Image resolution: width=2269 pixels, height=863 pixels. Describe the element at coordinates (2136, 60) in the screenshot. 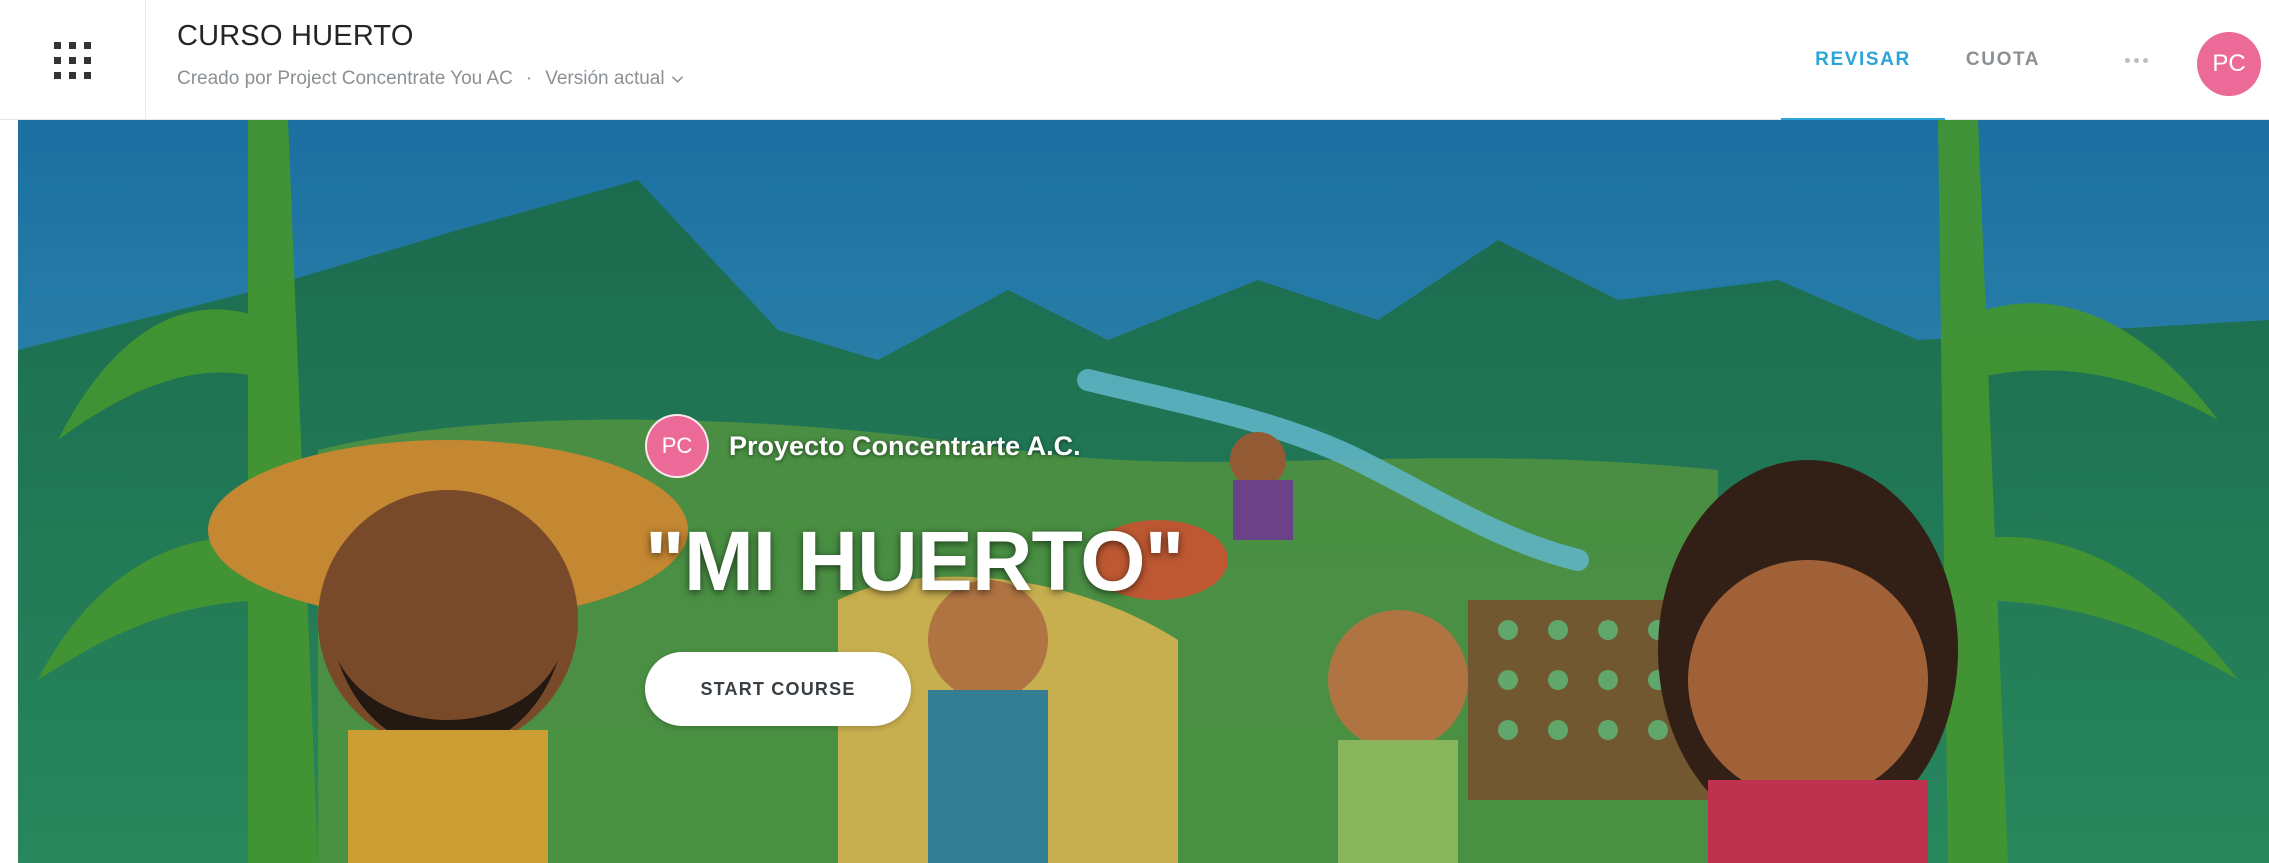

I see `more-options-button` at that location.